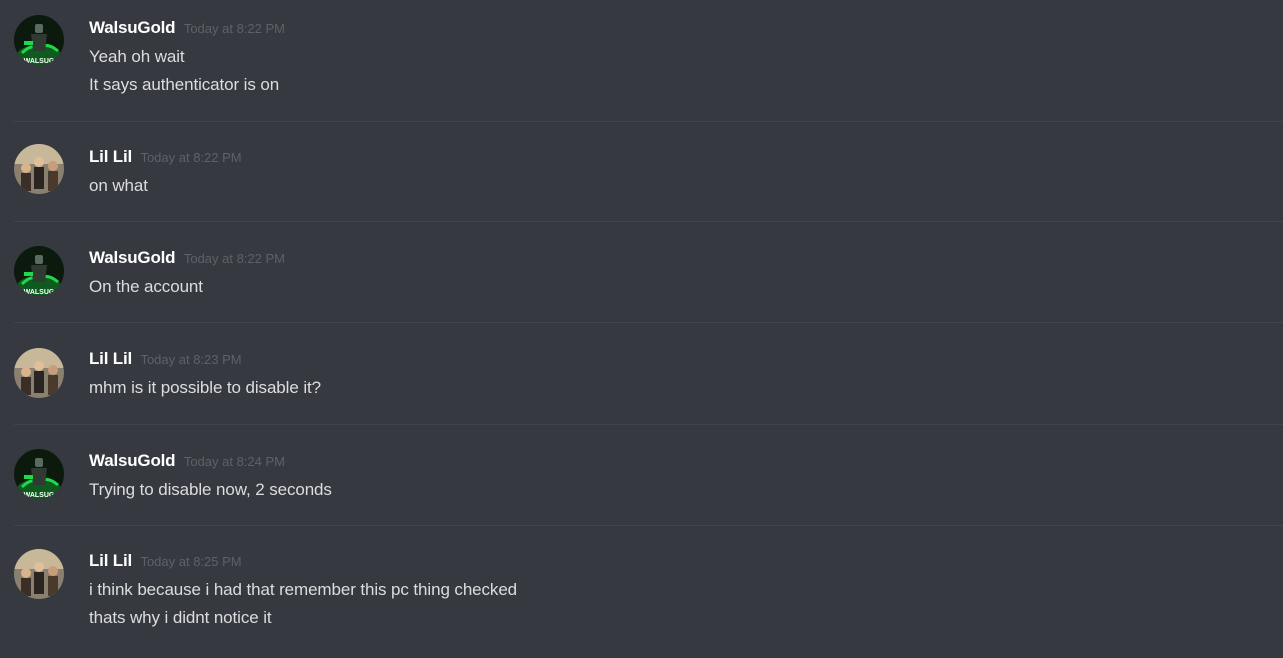 The height and width of the screenshot is (658, 1283). Describe the element at coordinates (191, 561) in the screenshot. I see `timestamp: Today at 8:25 PM` at that location.